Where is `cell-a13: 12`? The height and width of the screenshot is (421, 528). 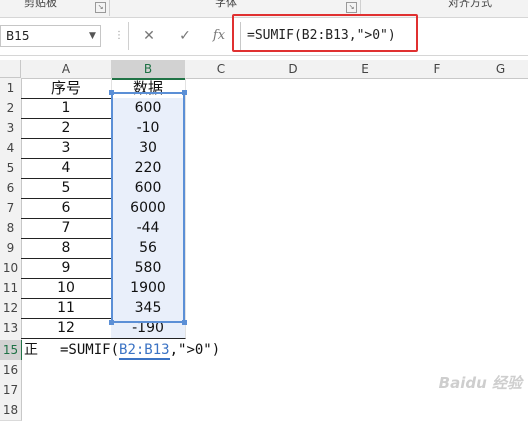
cell-a13: 12 is located at coordinates (66, 328).